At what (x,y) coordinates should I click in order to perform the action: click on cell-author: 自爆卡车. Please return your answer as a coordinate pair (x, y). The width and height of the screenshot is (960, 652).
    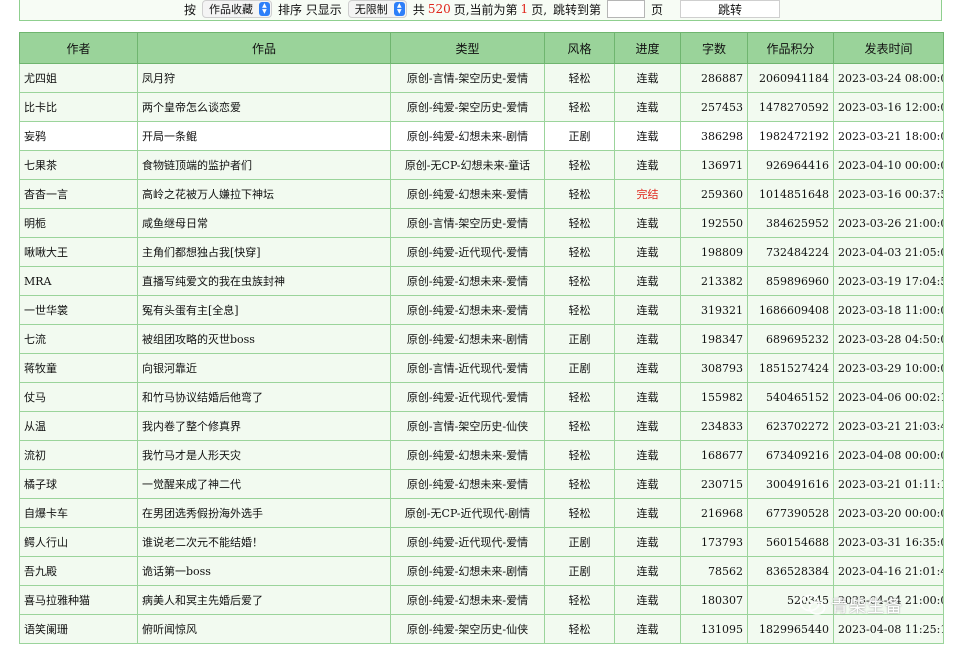
    Looking at the image, I should click on (78, 513).